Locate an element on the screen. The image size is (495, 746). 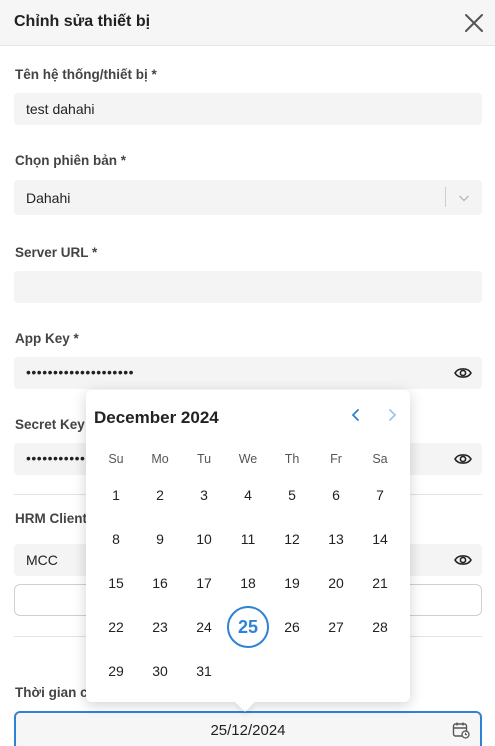
weekday-label: We is located at coordinates (248, 459).